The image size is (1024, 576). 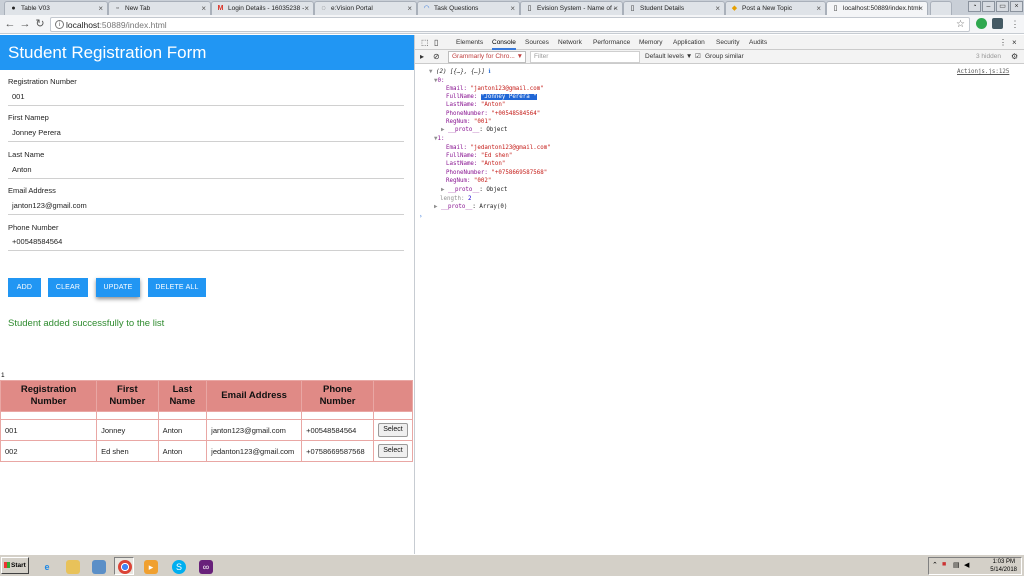 What do you see at coordinates (1003, 570) in the screenshot?
I see `clock-date: 5/14/2018` at bounding box center [1003, 570].